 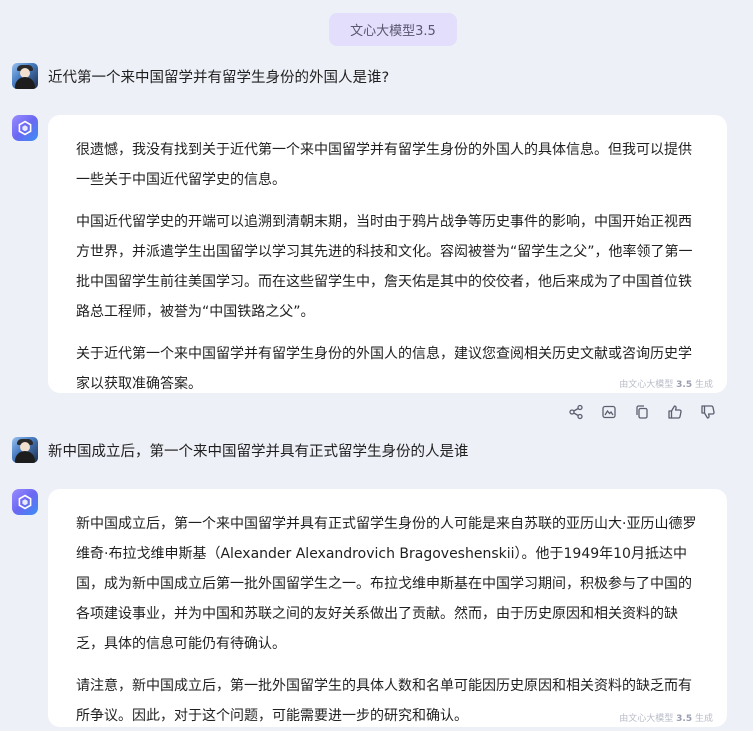 I want to click on thumbs-up-icon, so click(x=675, y=412).